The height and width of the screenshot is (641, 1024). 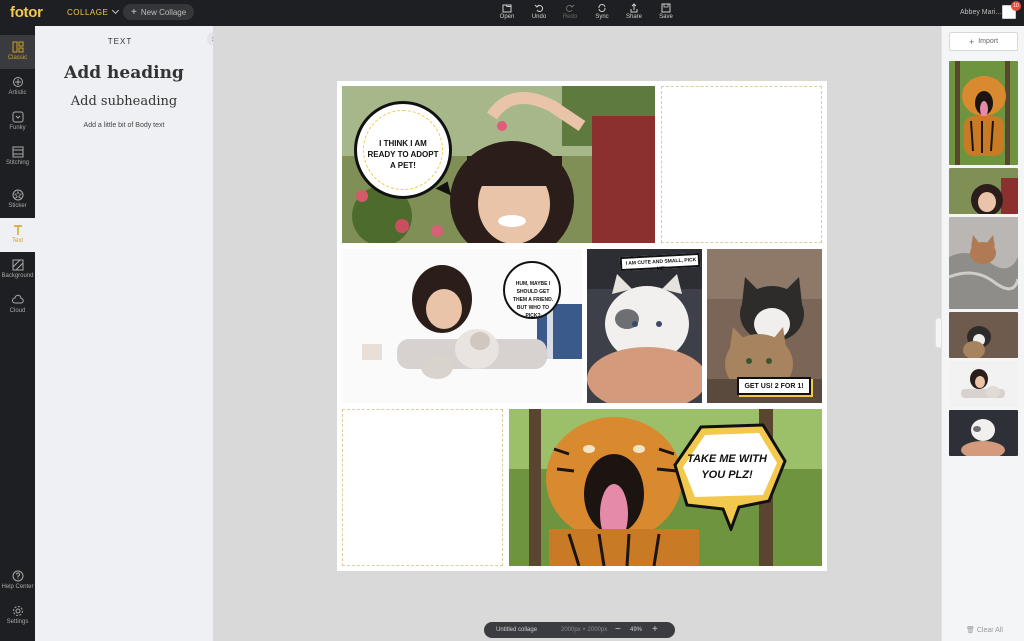 What do you see at coordinates (636, 630) in the screenshot?
I see `zoom-level: 49%` at bounding box center [636, 630].